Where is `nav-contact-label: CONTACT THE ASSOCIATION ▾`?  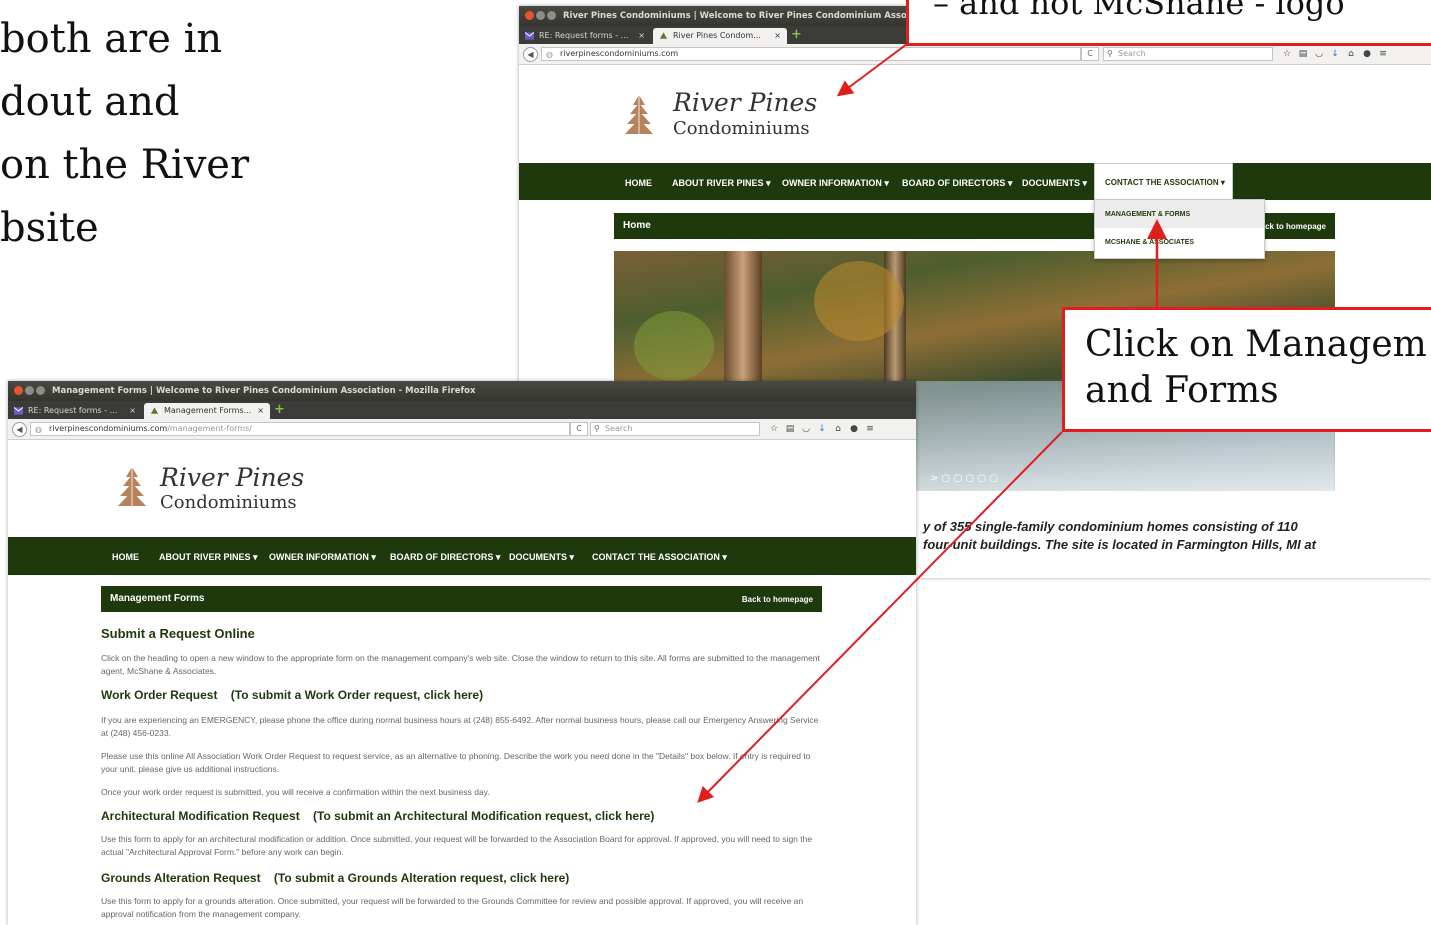 nav-contact-label: CONTACT THE ASSOCIATION ▾ is located at coordinates (1165, 182).